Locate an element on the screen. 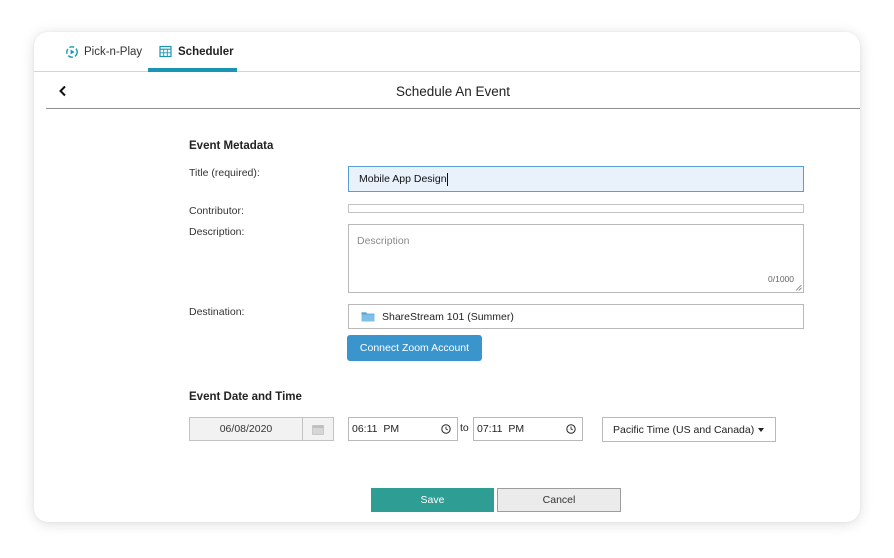  time-range-separator: to is located at coordinates (464, 428).